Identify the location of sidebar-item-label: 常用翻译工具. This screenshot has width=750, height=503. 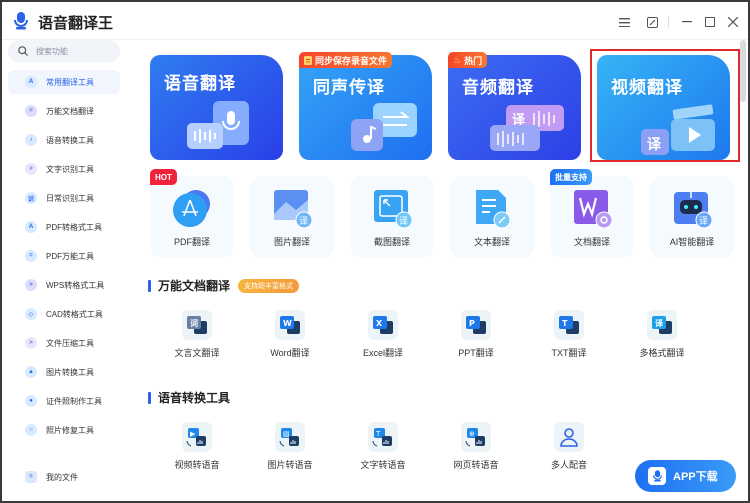
(70, 82).